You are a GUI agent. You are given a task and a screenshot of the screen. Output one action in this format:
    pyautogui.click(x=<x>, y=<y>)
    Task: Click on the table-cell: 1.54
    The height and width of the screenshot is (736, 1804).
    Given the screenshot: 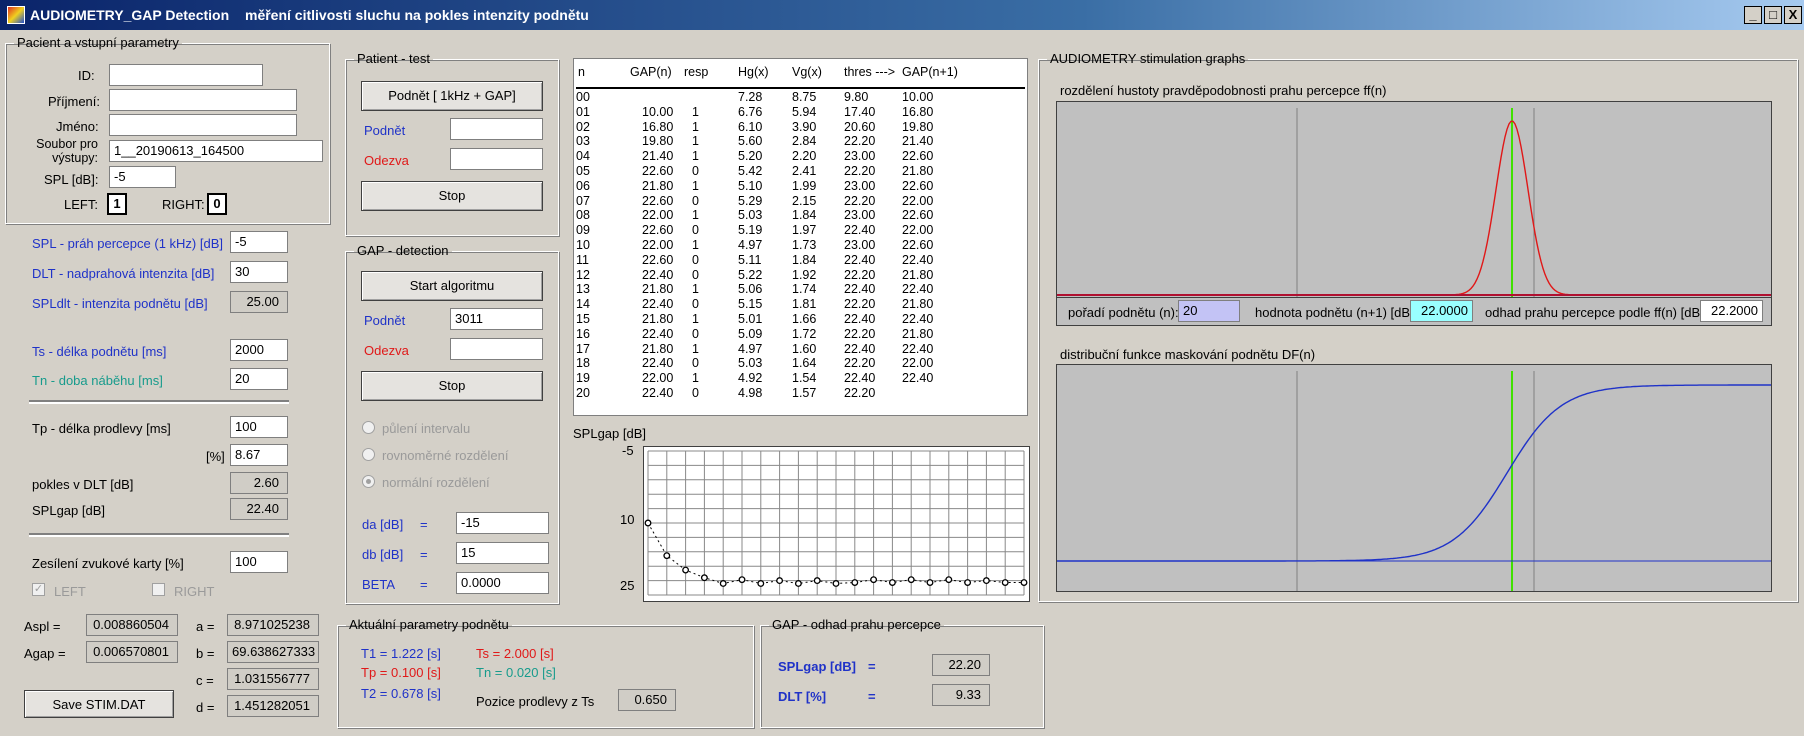 What is the action you would take?
    pyautogui.click(x=804, y=378)
    